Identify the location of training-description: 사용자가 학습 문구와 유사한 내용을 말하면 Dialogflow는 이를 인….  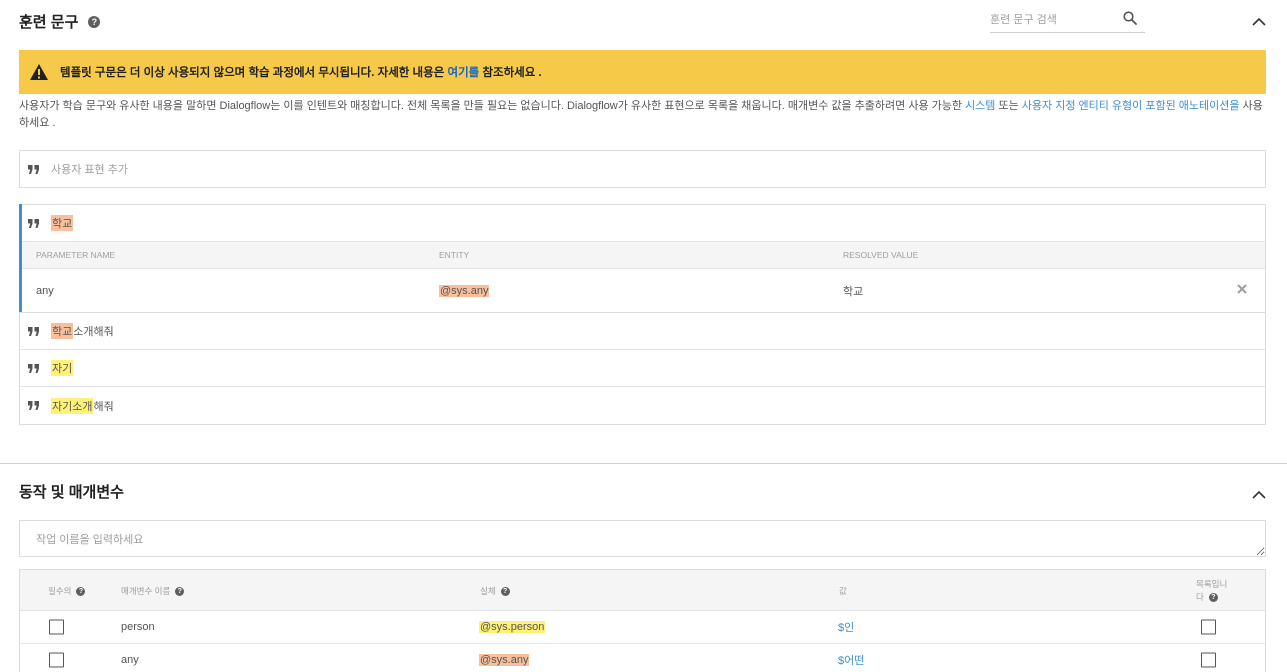
(641, 114).